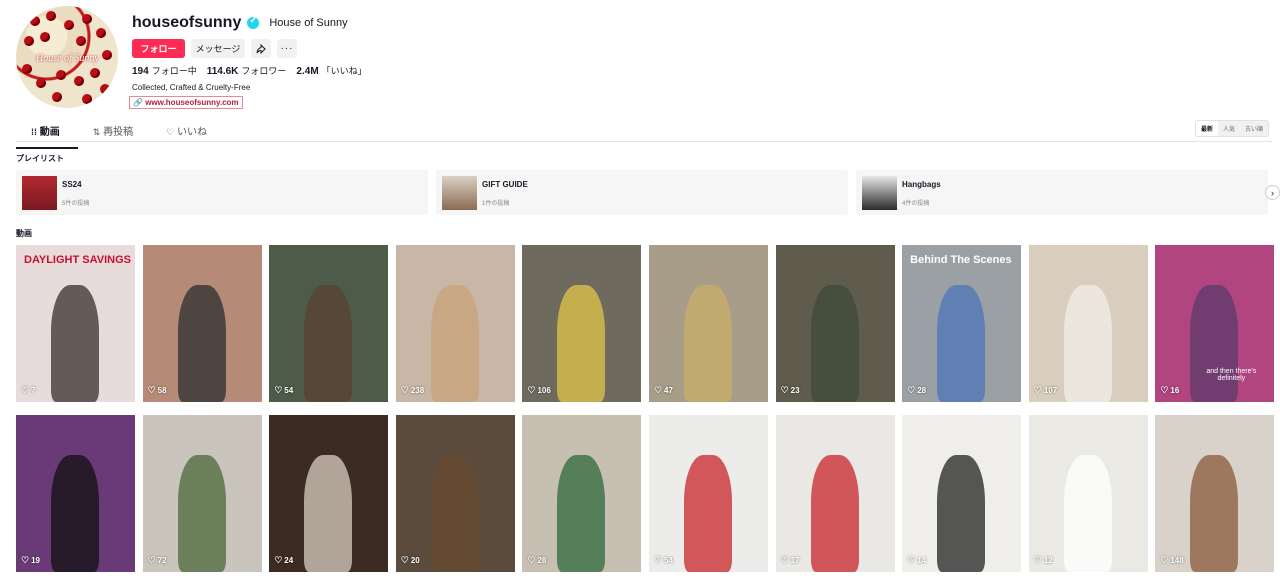 This screenshot has height=581, width=1280. I want to click on avatar: House of Sunny, so click(67, 57).